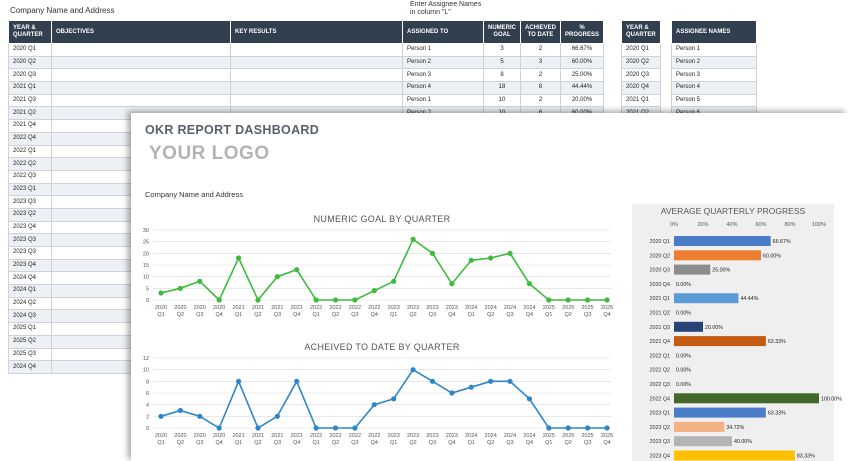 The height and width of the screenshot is (461, 848). Describe the element at coordinates (549, 308) in the screenshot. I see `x-tick-label: 2025` at that location.